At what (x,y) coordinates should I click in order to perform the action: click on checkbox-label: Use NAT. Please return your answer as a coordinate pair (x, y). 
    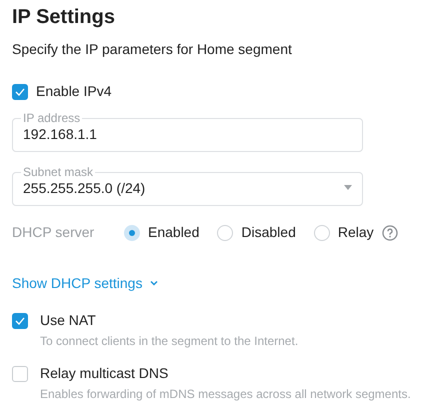
    Looking at the image, I should click on (68, 320).